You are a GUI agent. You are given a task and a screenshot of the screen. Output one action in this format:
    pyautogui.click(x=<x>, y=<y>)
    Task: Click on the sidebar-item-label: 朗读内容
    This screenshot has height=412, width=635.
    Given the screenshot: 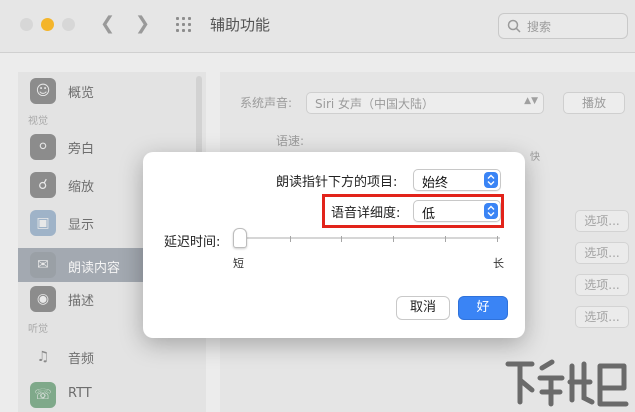 What is the action you would take?
    pyautogui.click(x=94, y=268)
    